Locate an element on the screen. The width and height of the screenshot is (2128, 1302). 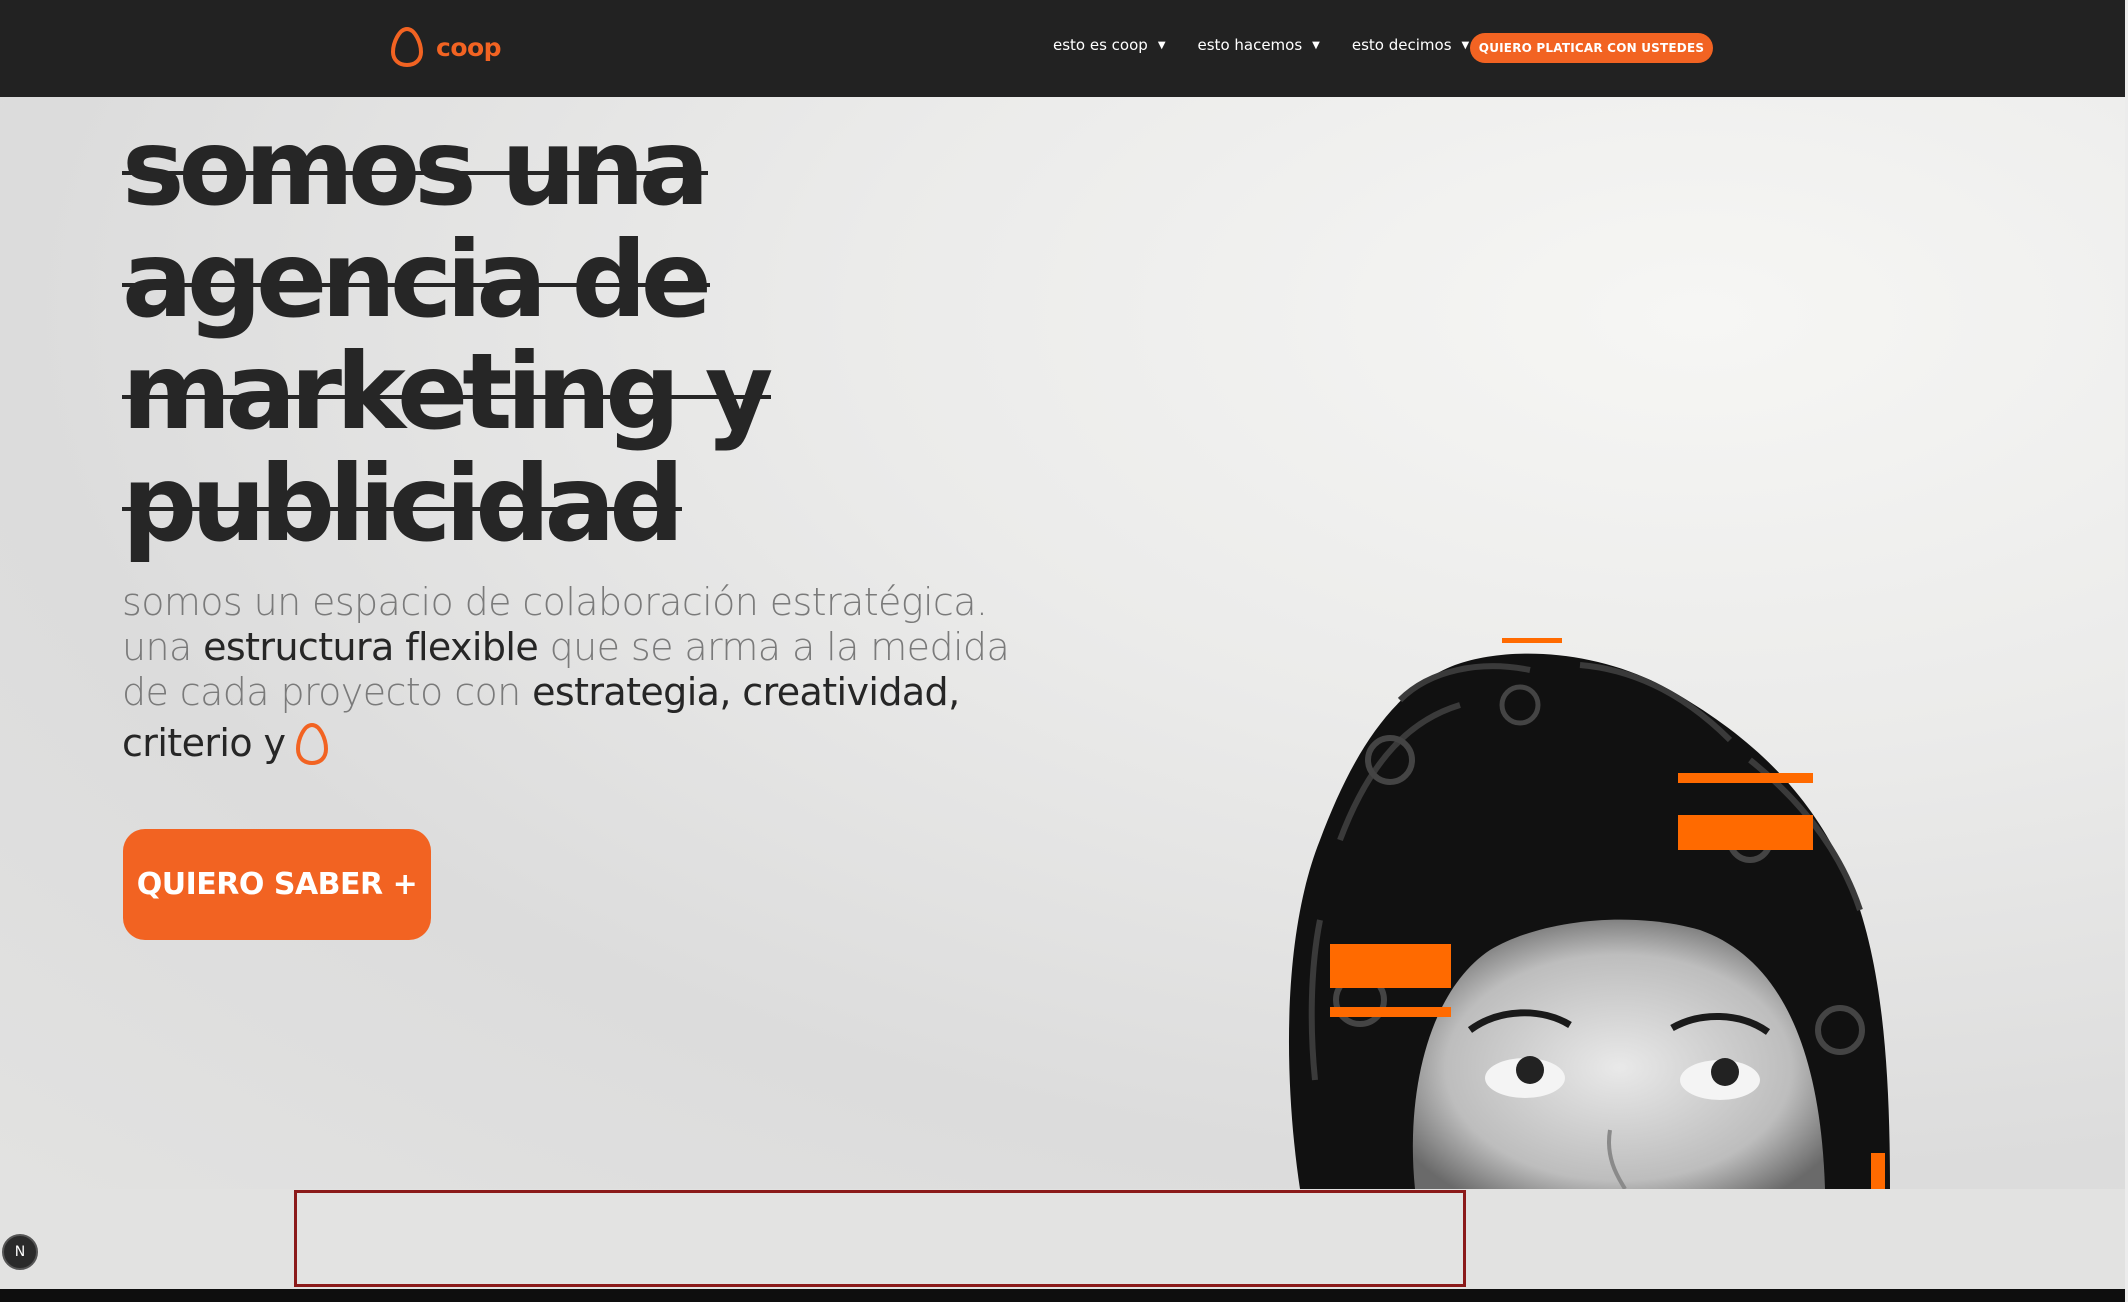
nav-item-esto-decimos: esto decimos ▼ is located at coordinates (1410, 45).